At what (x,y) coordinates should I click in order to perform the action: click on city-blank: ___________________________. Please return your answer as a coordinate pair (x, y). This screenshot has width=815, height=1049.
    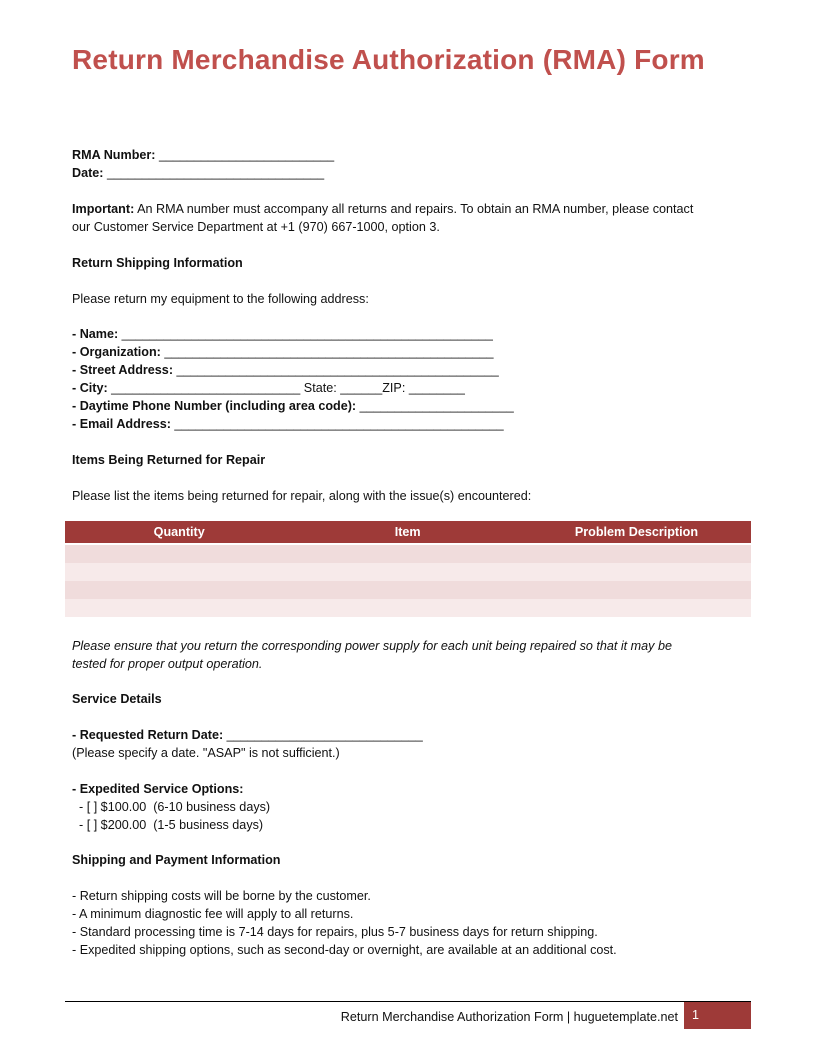
    Looking at the image, I should click on (204, 388).